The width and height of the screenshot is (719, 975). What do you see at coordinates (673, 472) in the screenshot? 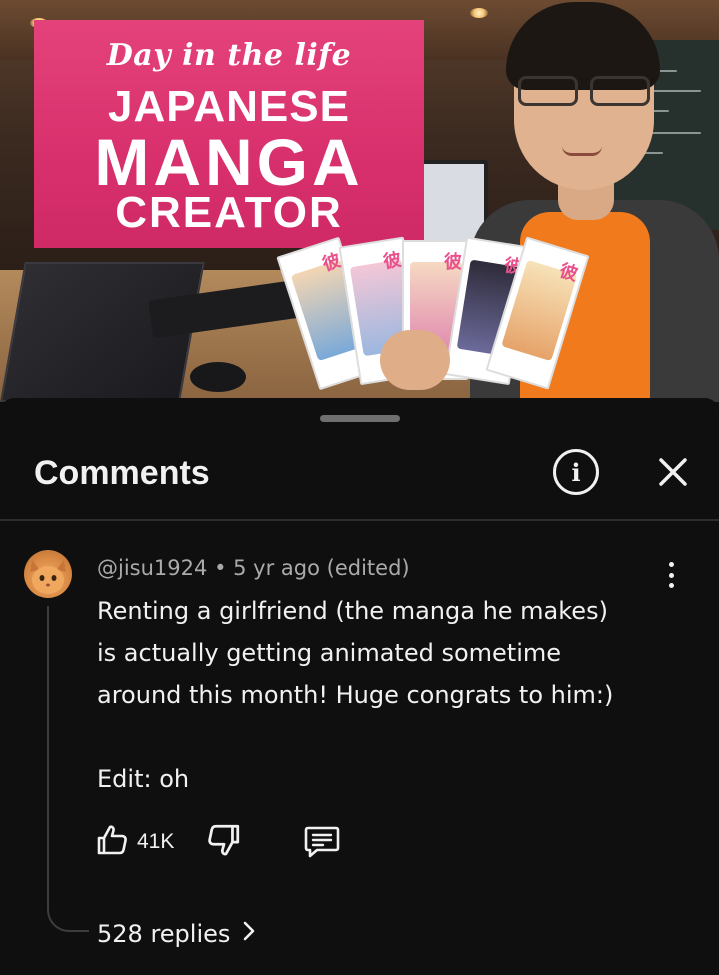
I see `close-icon` at bounding box center [673, 472].